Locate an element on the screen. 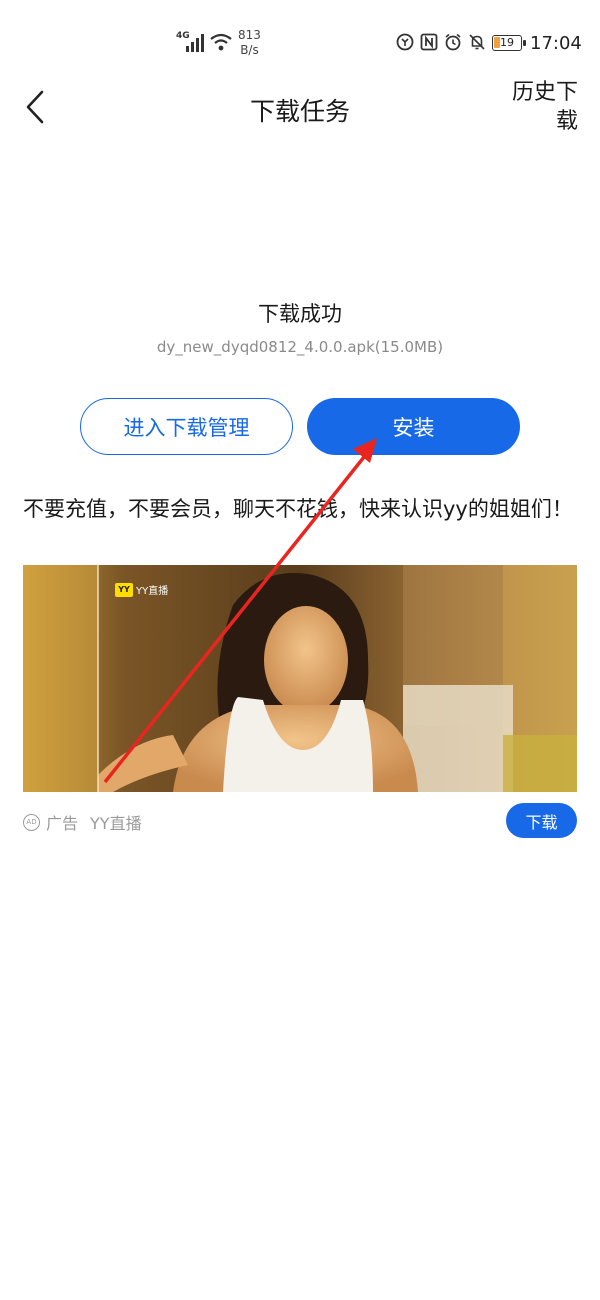 The width and height of the screenshot is (600, 1300). ad-advertiser: YY直播 is located at coordinates (116, 823).